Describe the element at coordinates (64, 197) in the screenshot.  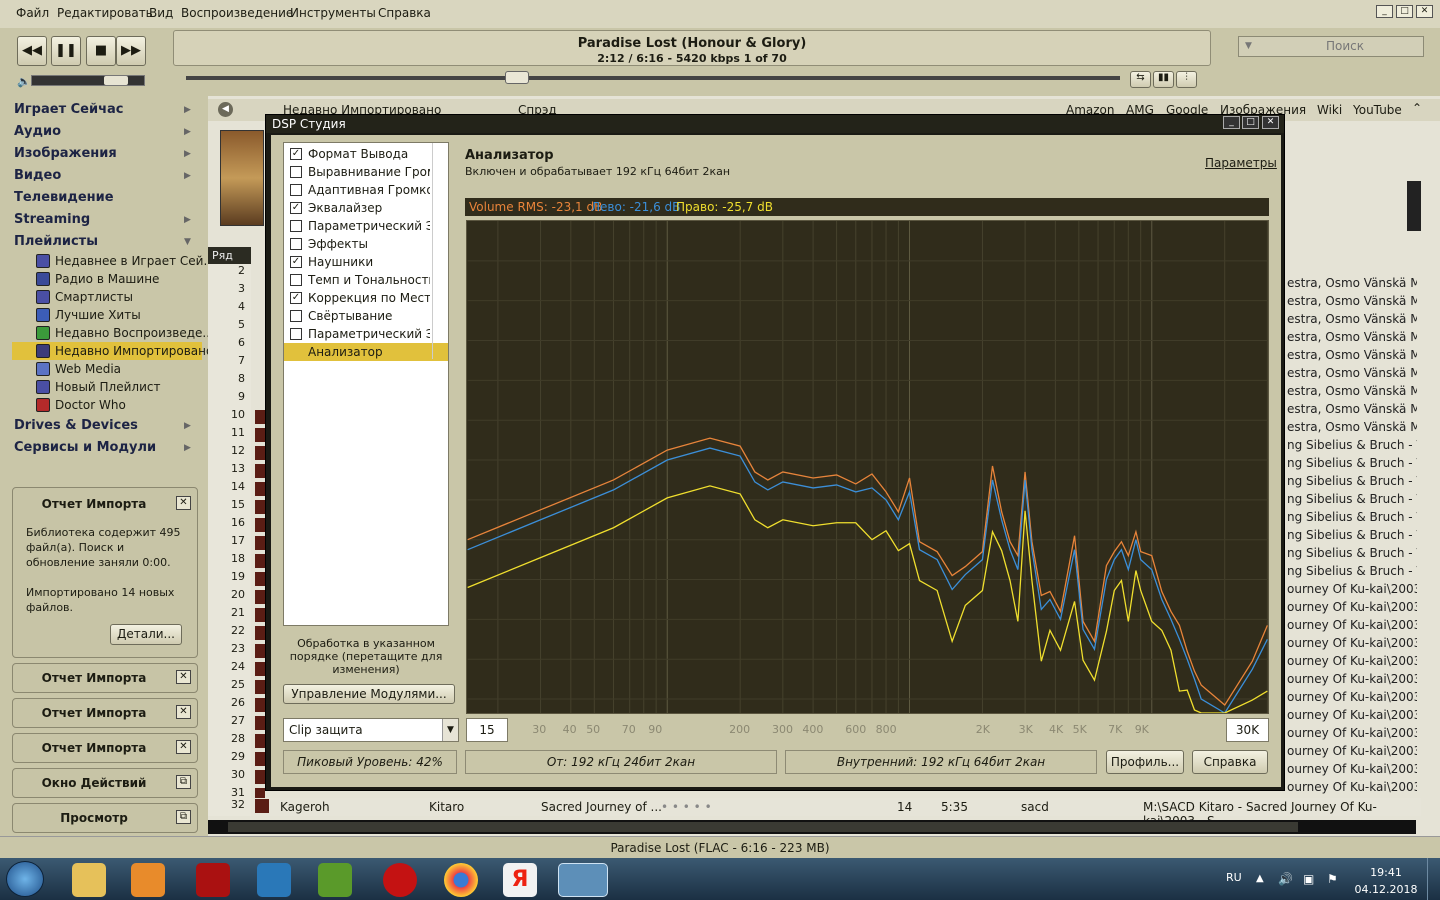
I see `nav-item-4: Телевидение` at that location.